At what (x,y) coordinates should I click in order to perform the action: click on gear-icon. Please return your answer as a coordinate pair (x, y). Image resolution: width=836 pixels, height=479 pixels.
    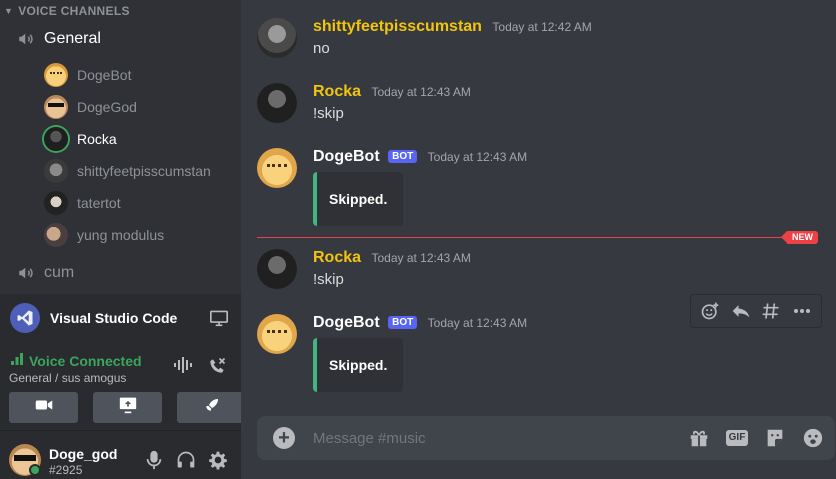
    Looking at the image, I should click on (218, 460).